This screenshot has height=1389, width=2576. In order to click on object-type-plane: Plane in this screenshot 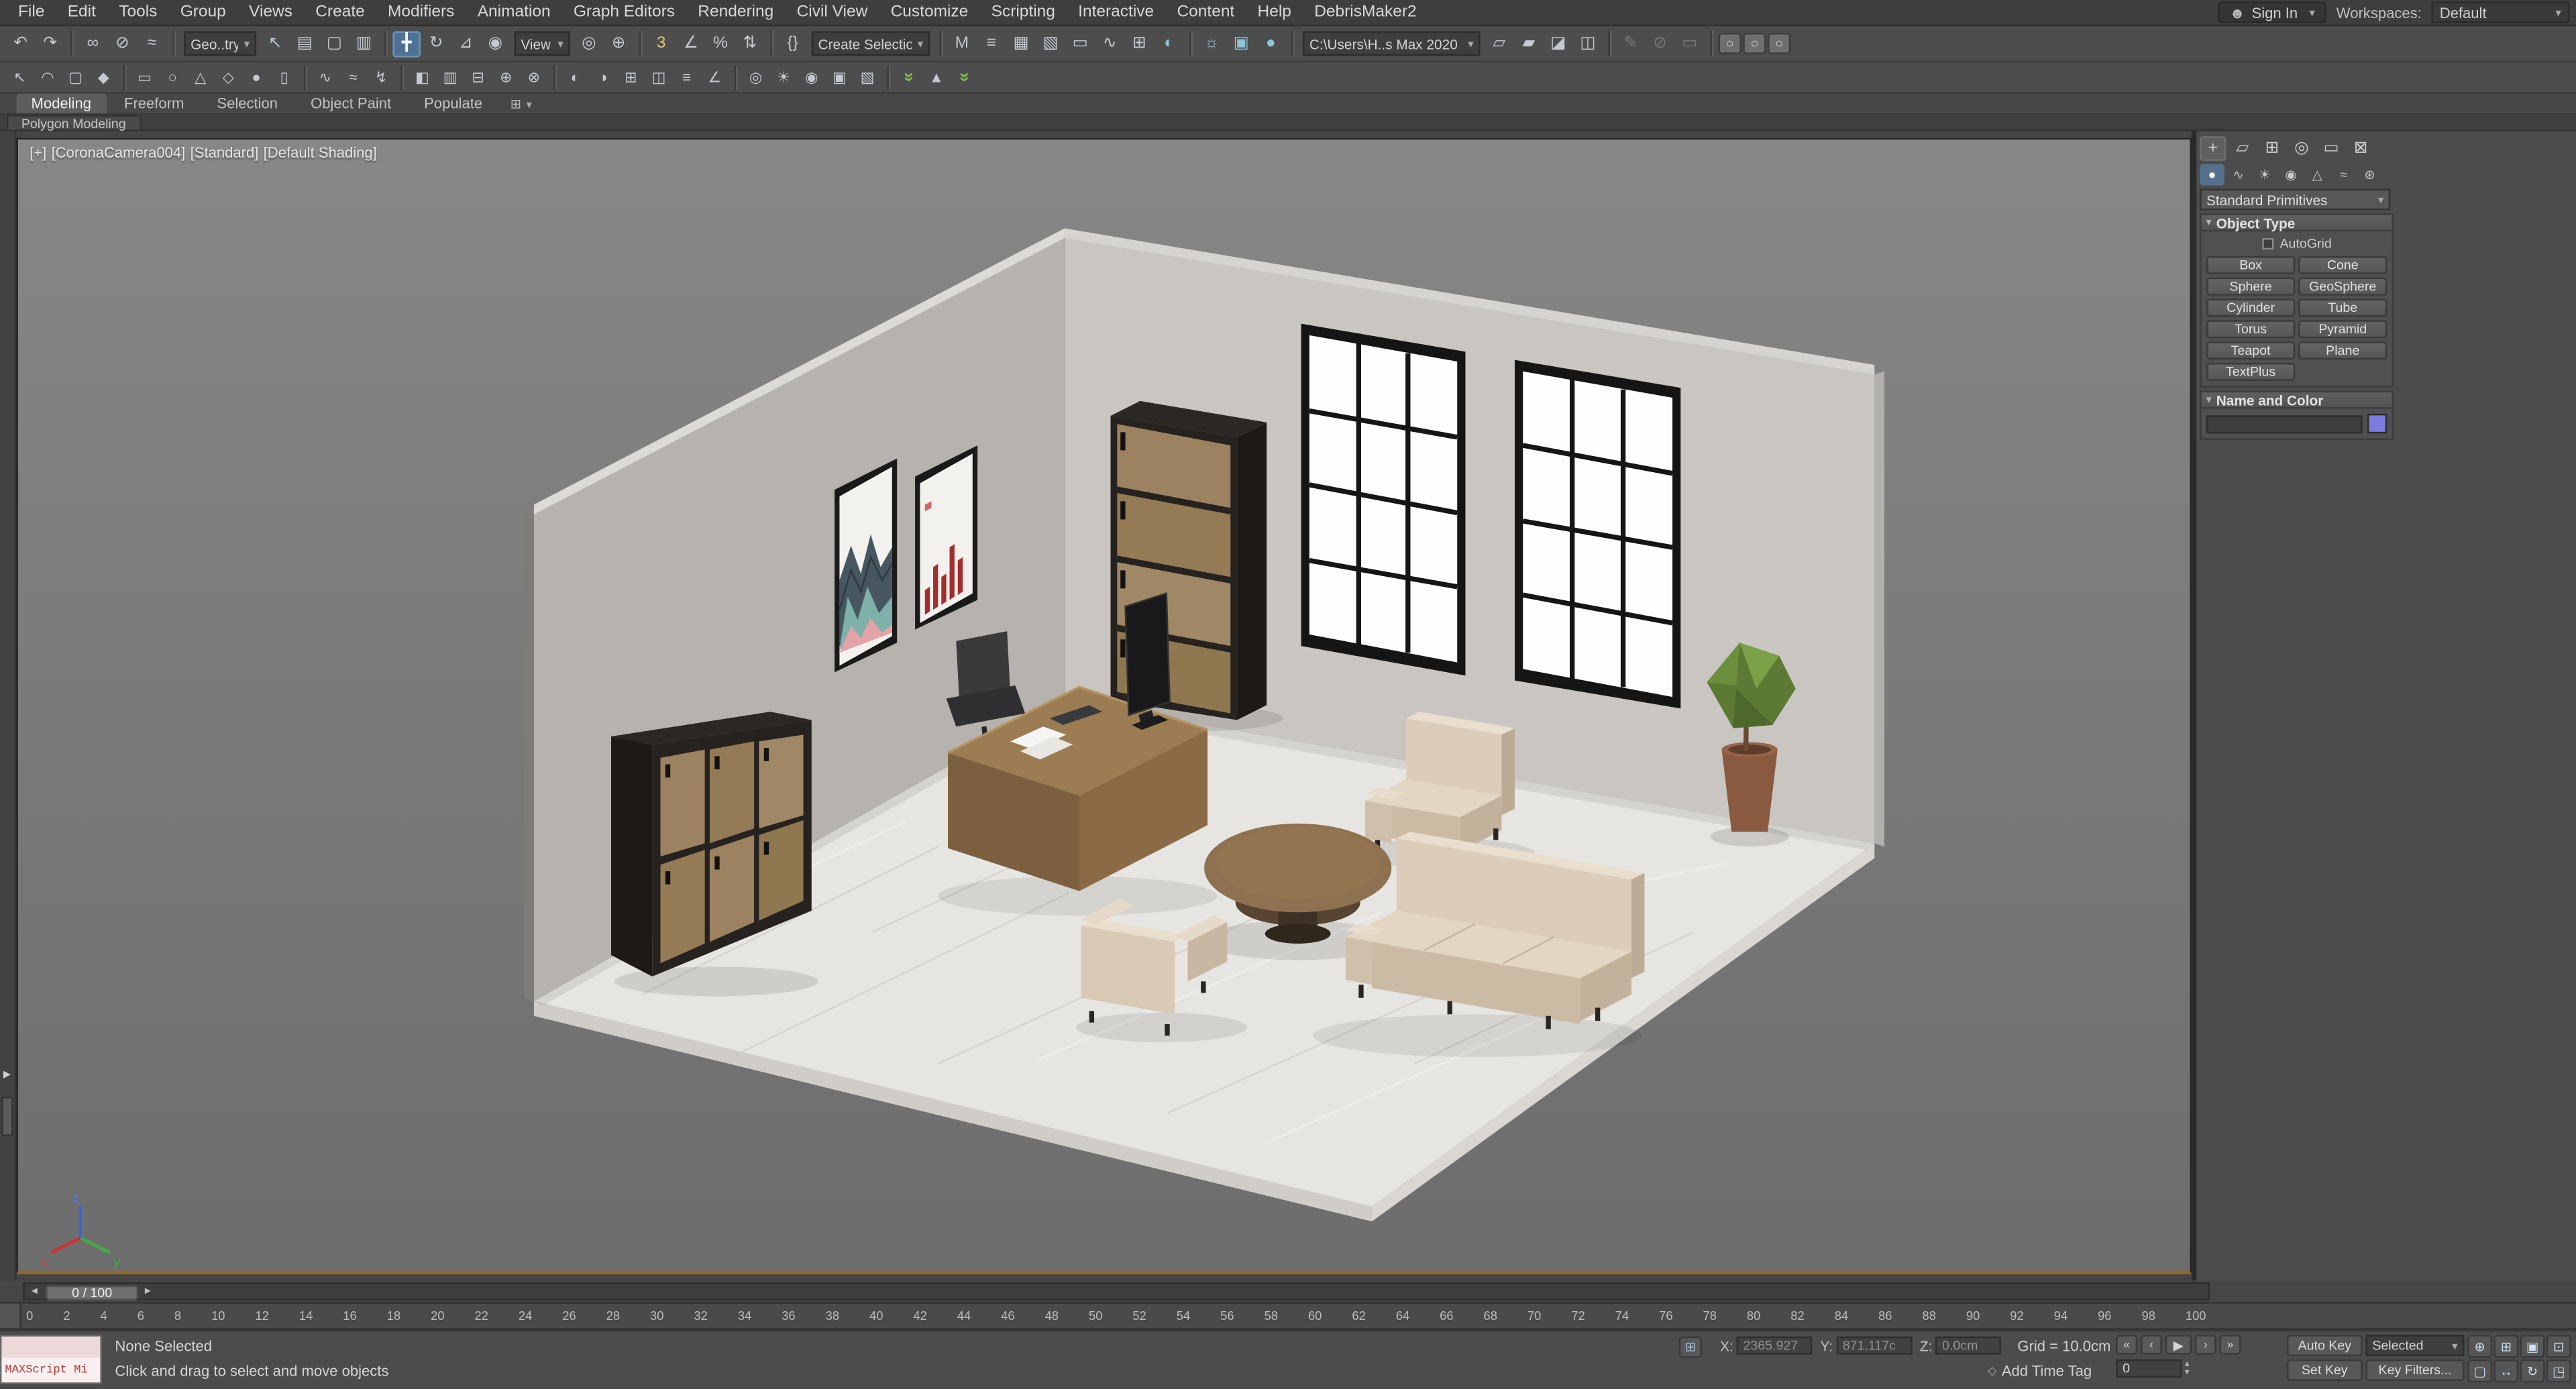, I will do `click(2342, 351)`.